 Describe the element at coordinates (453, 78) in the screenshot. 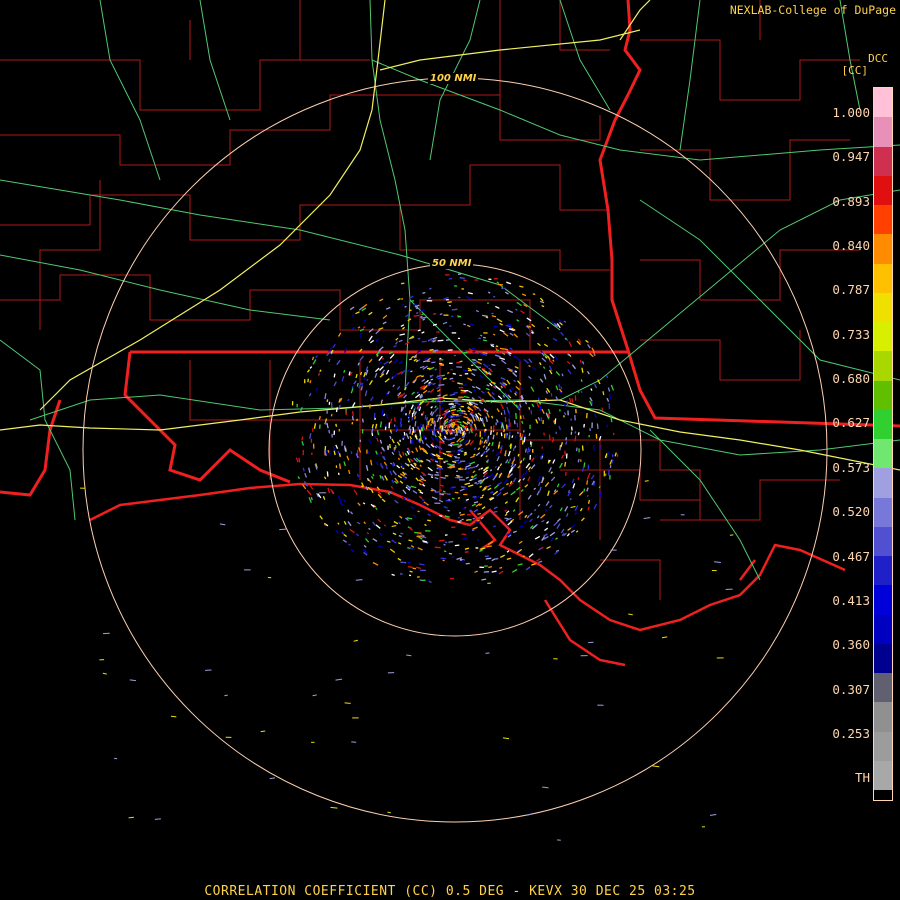

I see `range-ring-label-100: 100 NMI` at that location.